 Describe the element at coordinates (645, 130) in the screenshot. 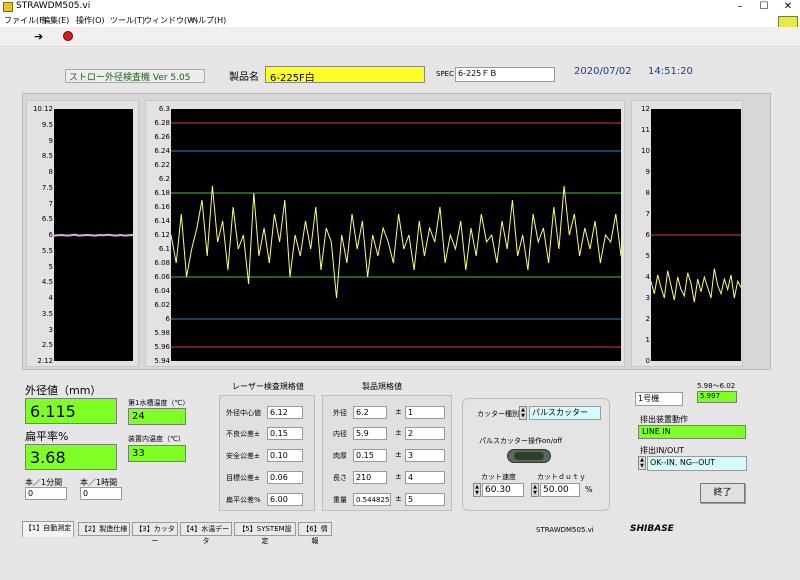

I see `y-tick-label: 11` at that location.